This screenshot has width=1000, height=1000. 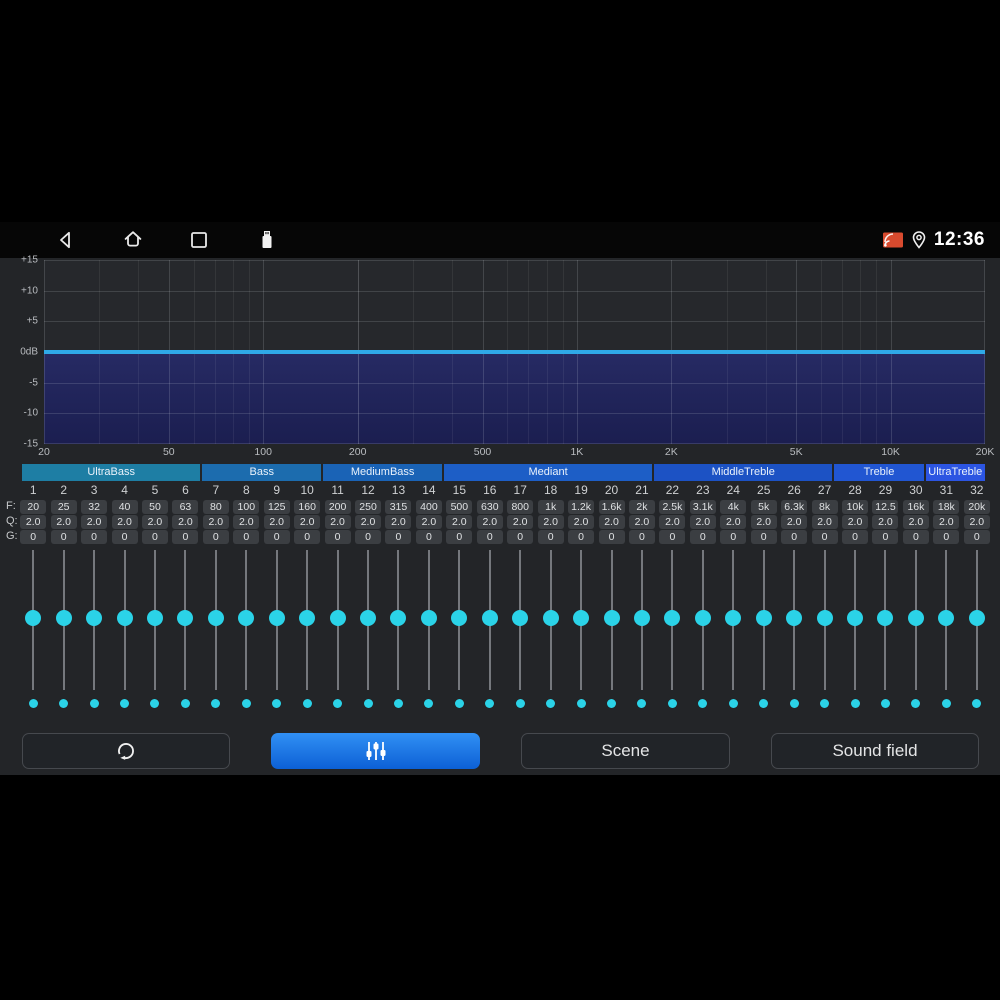 What do you see at coordinates (66, 240) in the screenshot?
I see `back-icon` at bounding box center [66, 240].